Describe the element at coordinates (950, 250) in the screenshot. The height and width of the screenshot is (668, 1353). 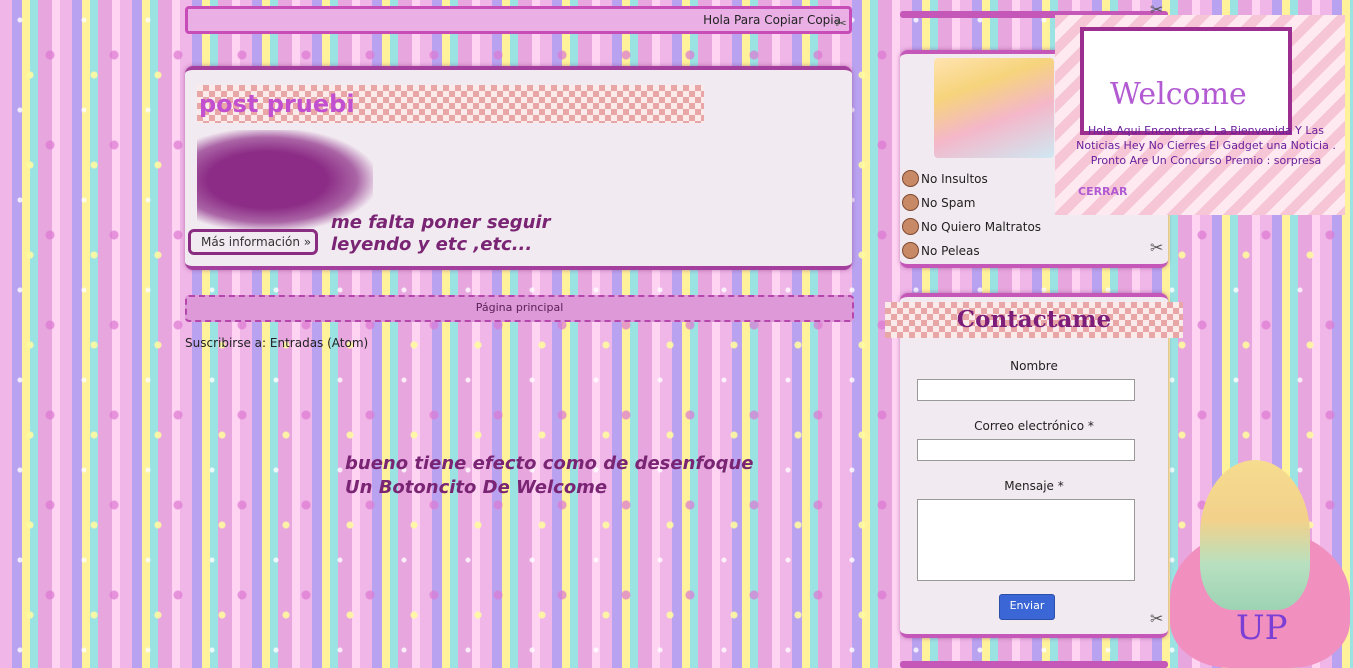
I see `rule-label: No Peleas` at that location.